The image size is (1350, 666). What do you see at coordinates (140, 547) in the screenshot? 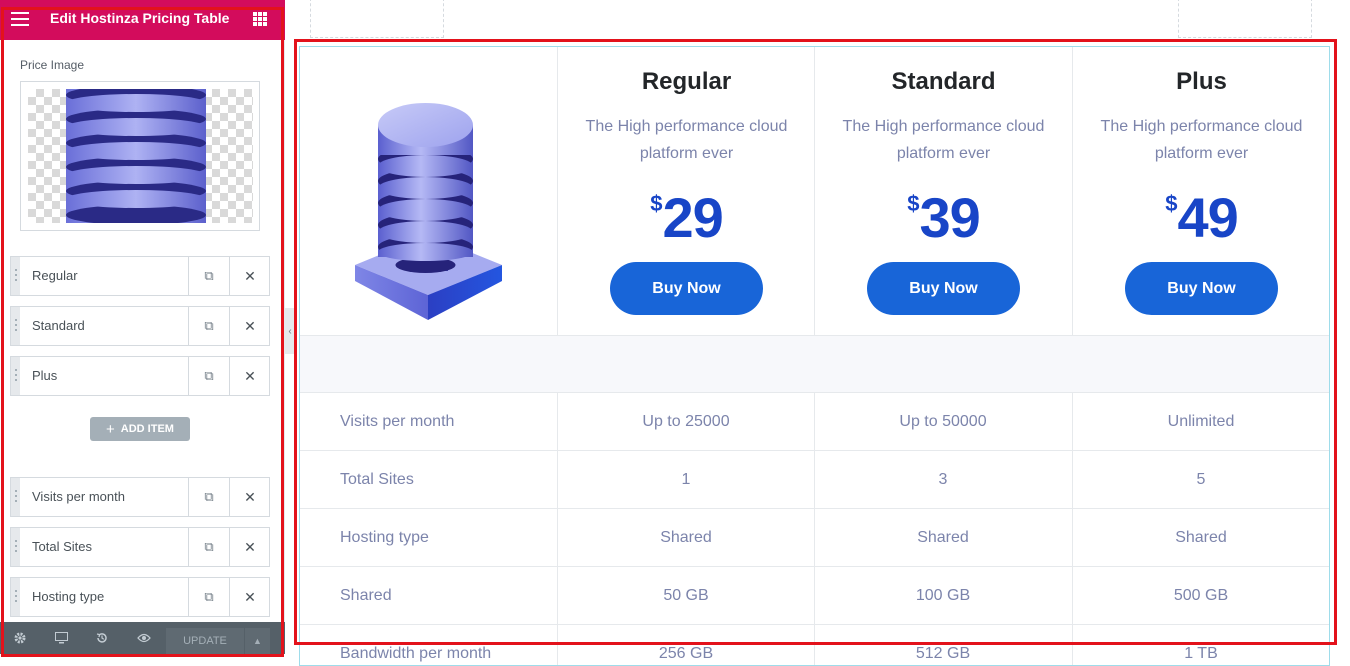
I see `repeater-item-total-sites: Total Sites ⧉ ✕` at bounding box center [140, 547].